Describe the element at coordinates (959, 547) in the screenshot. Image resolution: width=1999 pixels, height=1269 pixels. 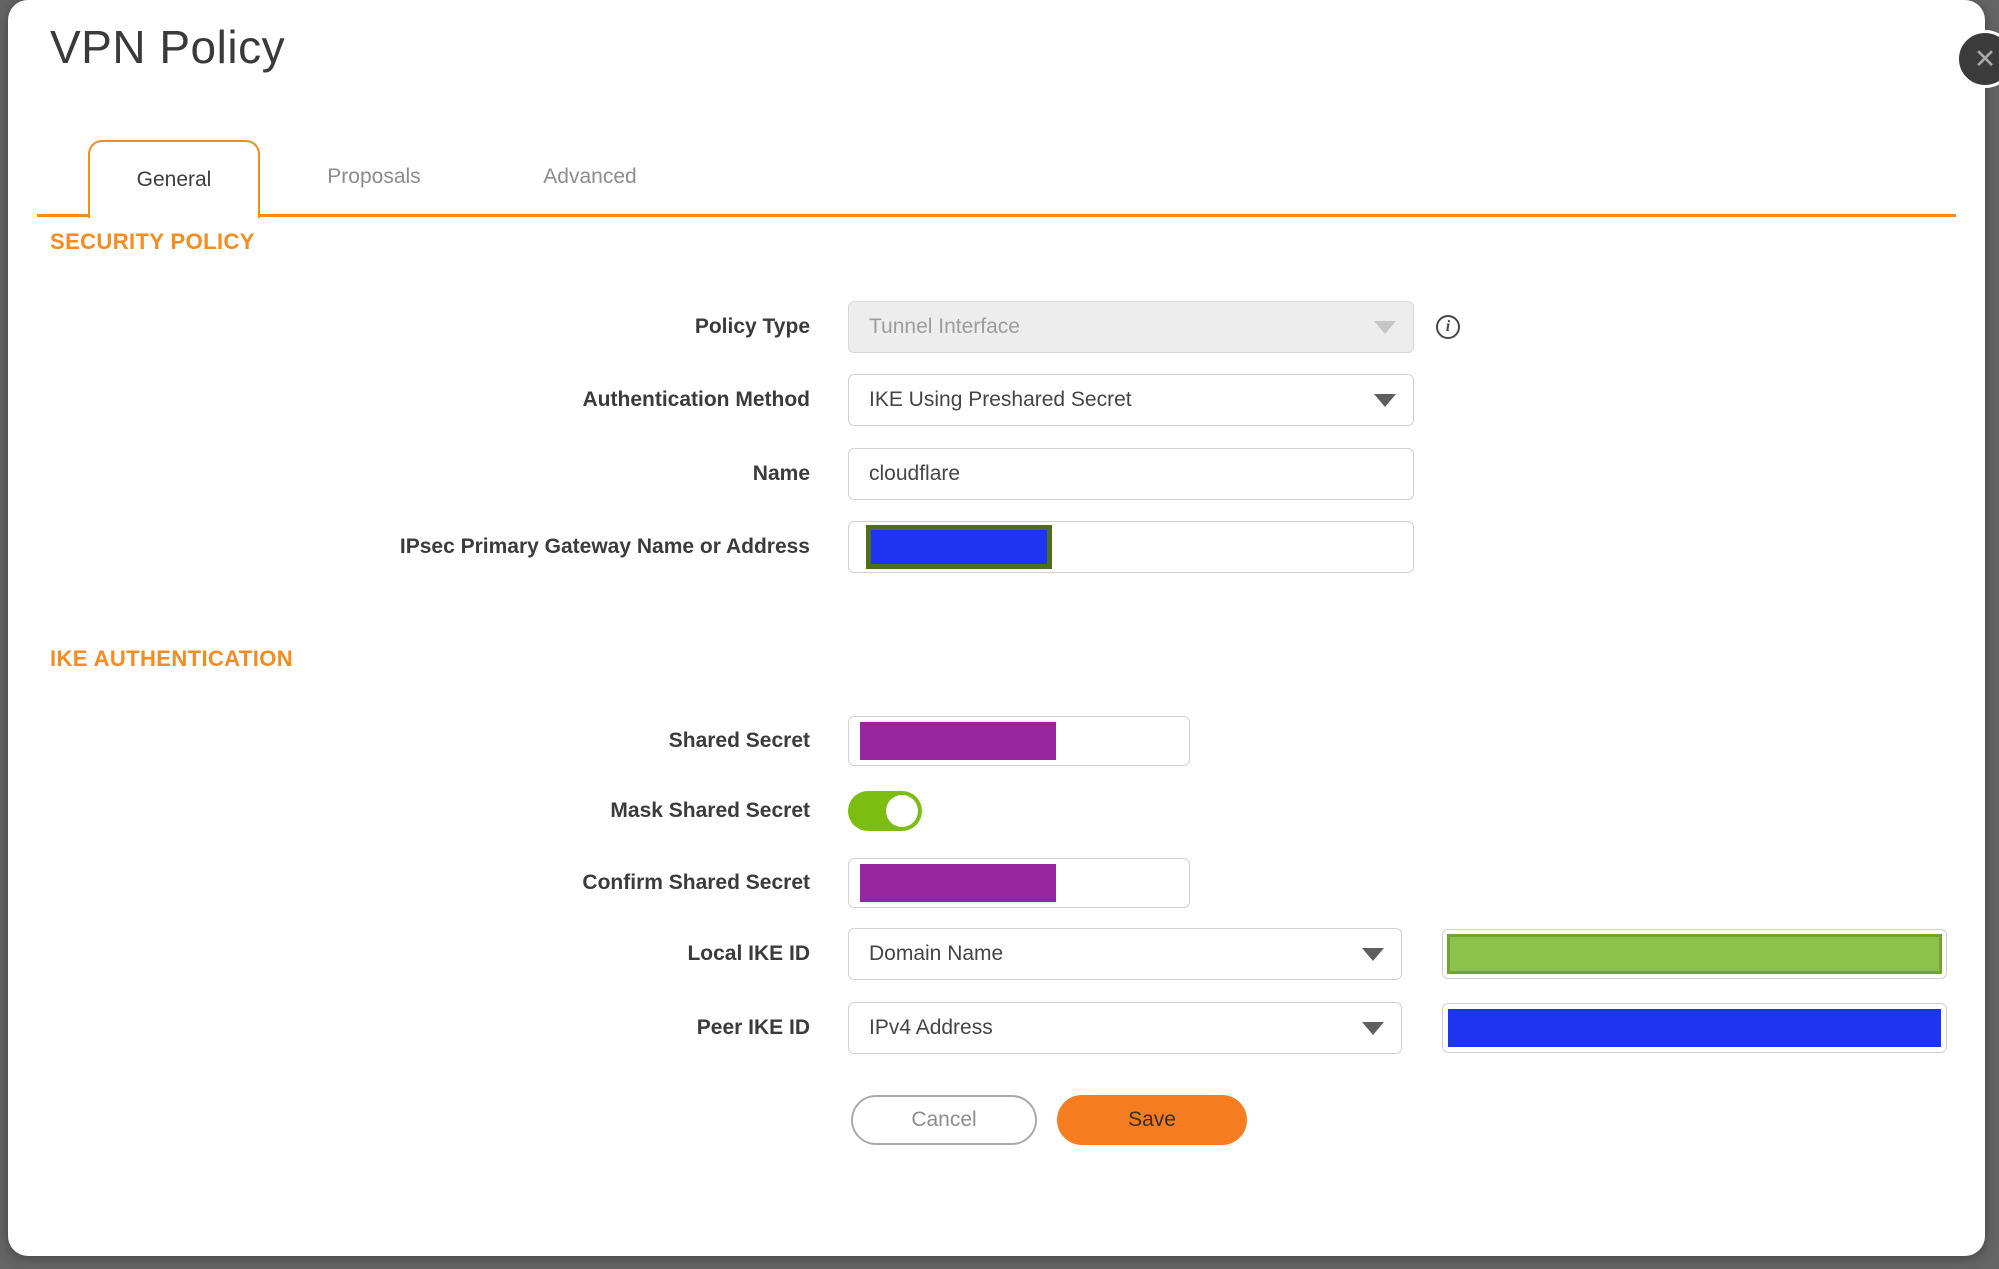
I see `gateway-redacted-value` at that location.